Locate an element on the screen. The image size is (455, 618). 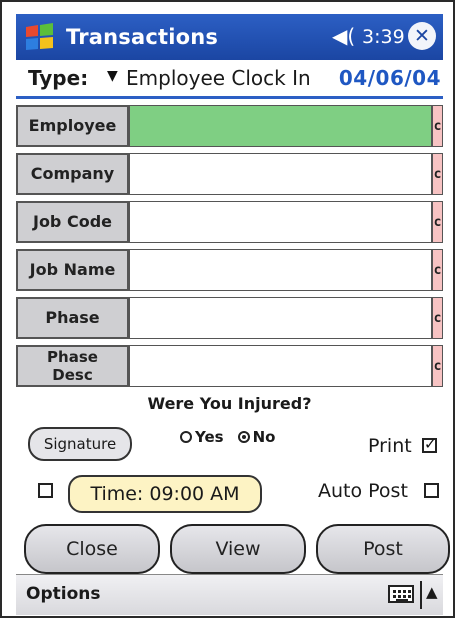
field-label: Company is located at coordinates (72, 174).